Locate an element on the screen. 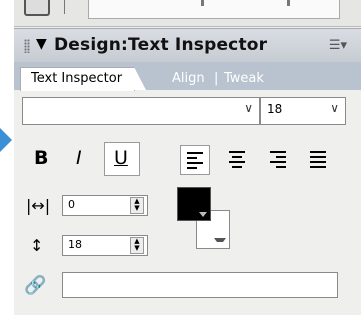 The width and height of the screenshot is (361, 315). align-right-button is located at coordinates (278, 159).